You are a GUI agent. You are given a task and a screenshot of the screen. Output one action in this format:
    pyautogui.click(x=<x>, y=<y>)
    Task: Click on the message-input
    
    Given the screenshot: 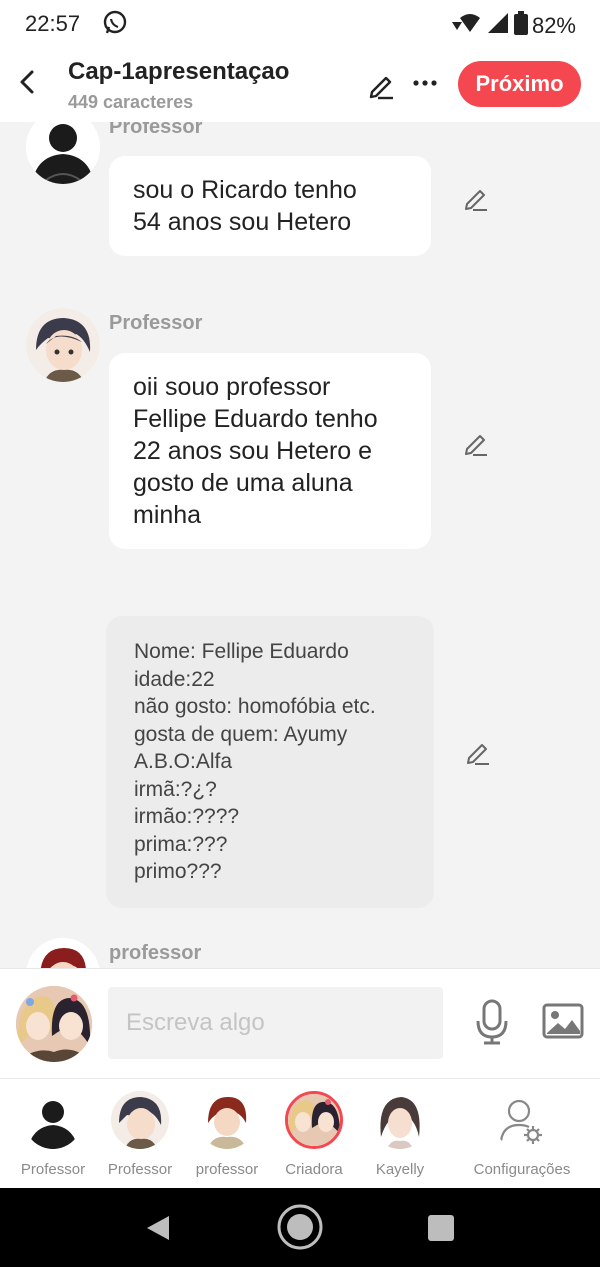 What is the action you would take?
    pyautogui.click(x=275, y=1023)
    